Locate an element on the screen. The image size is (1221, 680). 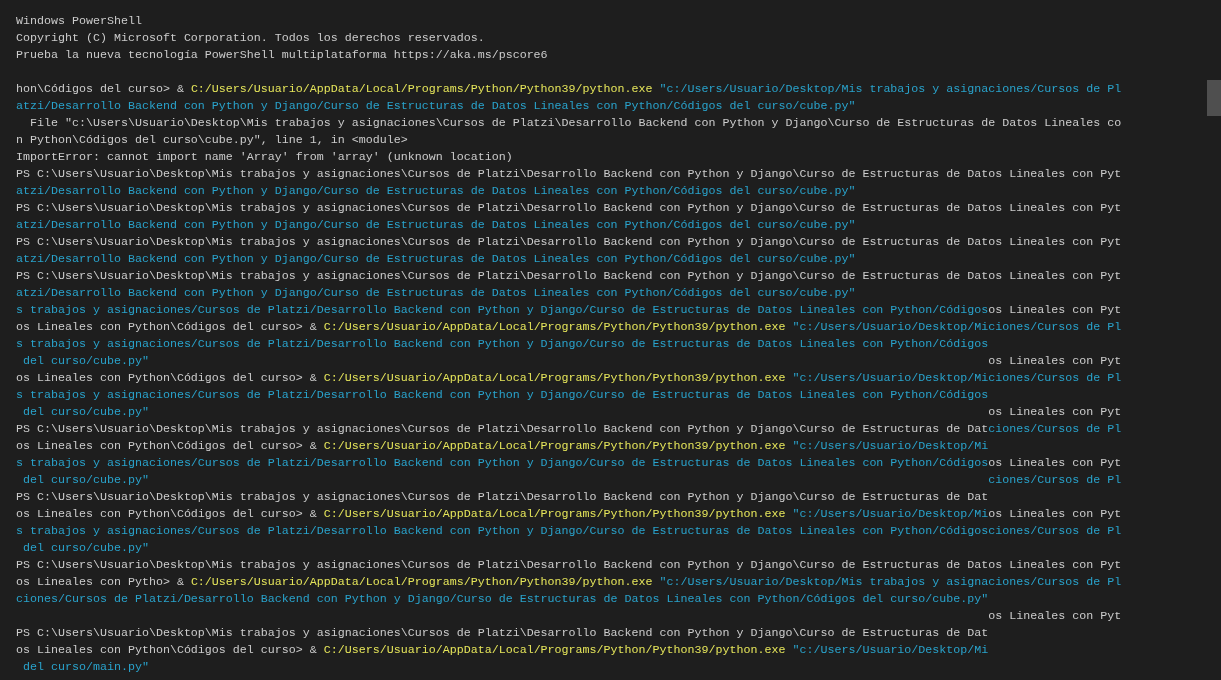
terminal-line: os Lineales con Pyt is located at coordinates (1054, 616).